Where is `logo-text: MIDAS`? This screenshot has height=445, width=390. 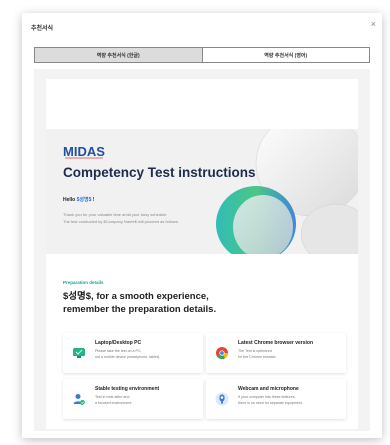
logo-text: MIDAS is located at coordinates (84, 151).